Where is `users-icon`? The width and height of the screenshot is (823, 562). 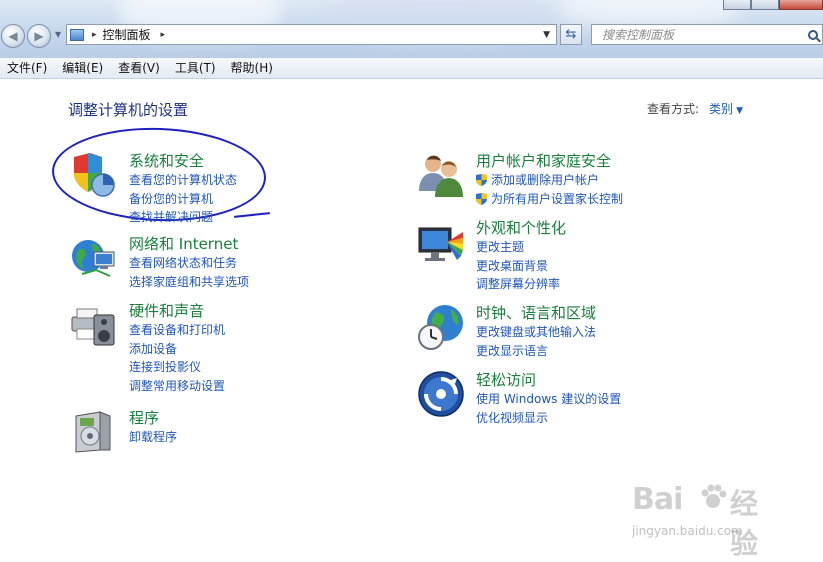
users-icon is located at coordinates (441, 175).